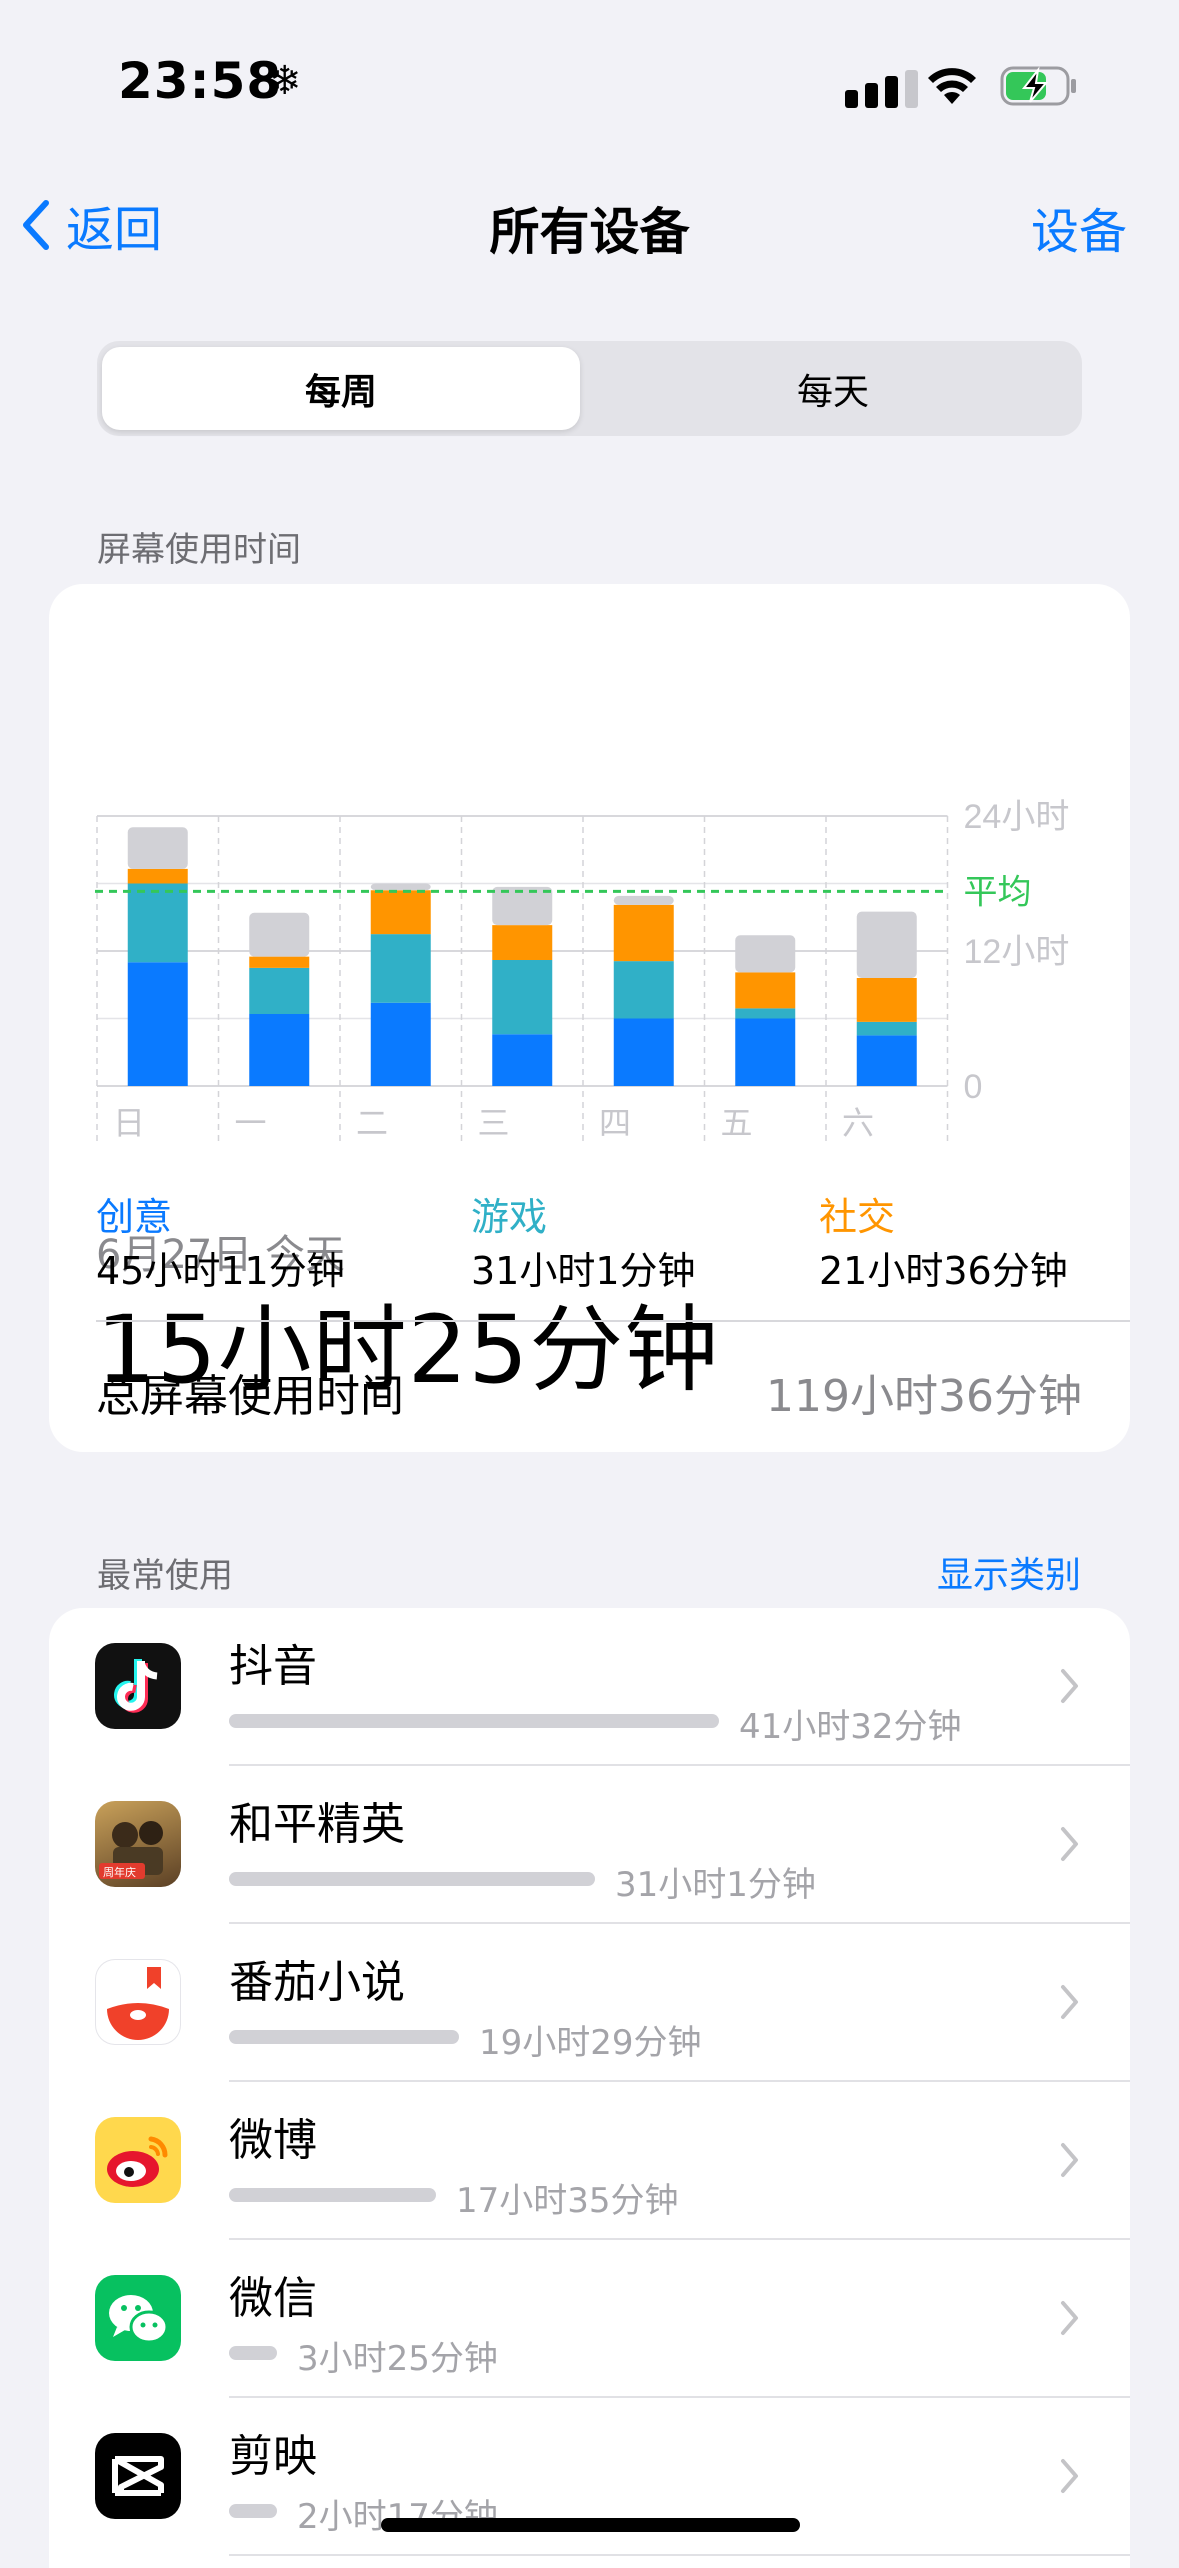 Image resolution: width=1179 pixels, height=2568 pixels. What do you see at coordinates (589, 1845) in the screenshot?
I see `app-row-peace-elite: 周年庆 和平精英 31小时1分钟` at bounding box center [589, 1845].